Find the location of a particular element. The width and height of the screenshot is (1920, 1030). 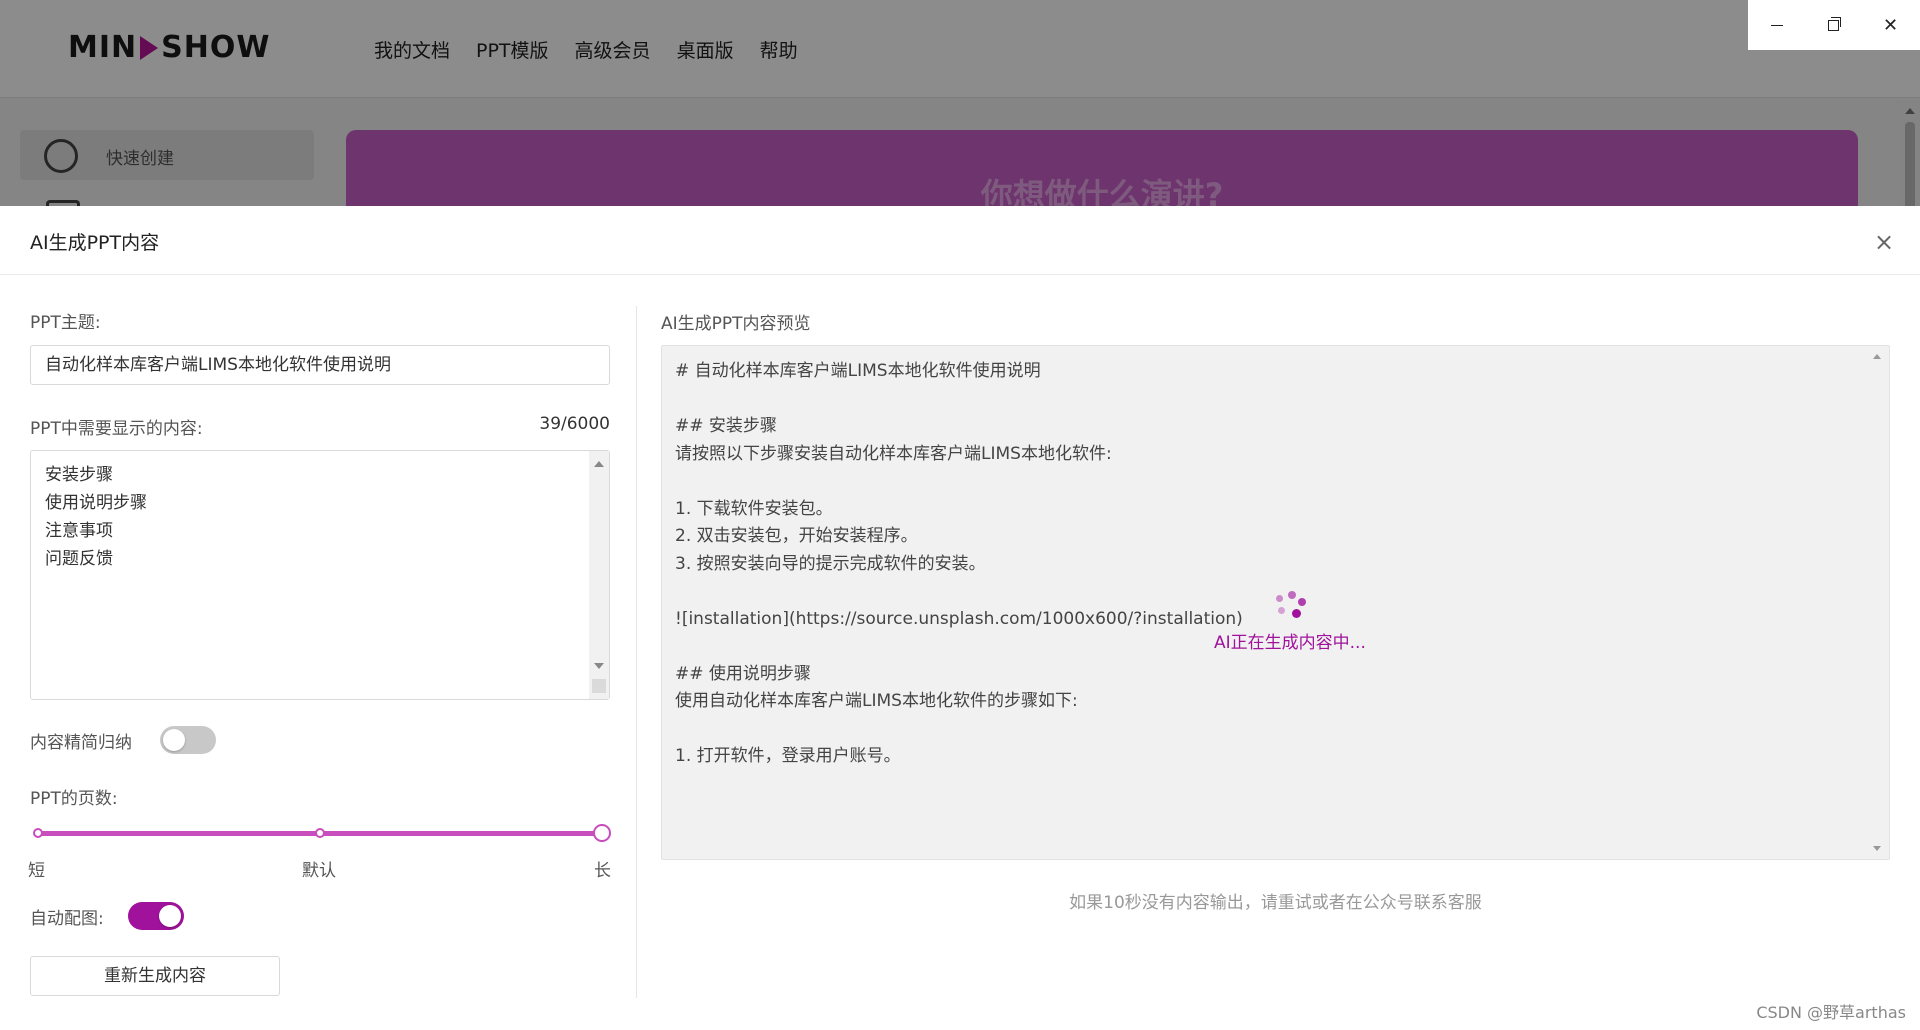

preview-line: 1. 下载软件安装包。 is located at coordinates (754, 508).